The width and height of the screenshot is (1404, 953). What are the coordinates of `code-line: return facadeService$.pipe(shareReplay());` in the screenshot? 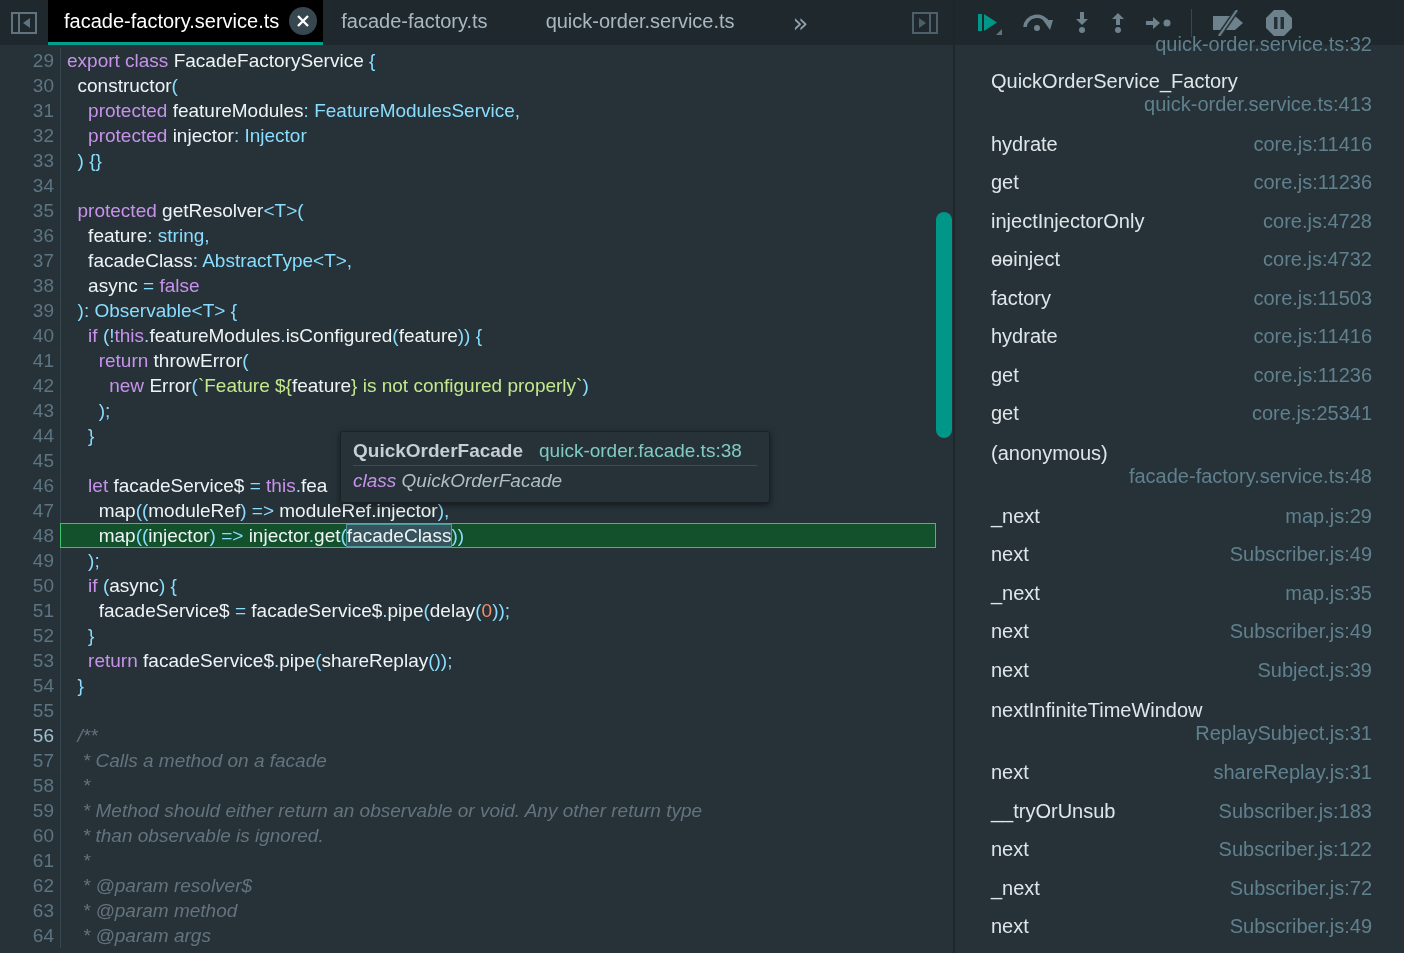 It's located at (270, 660).